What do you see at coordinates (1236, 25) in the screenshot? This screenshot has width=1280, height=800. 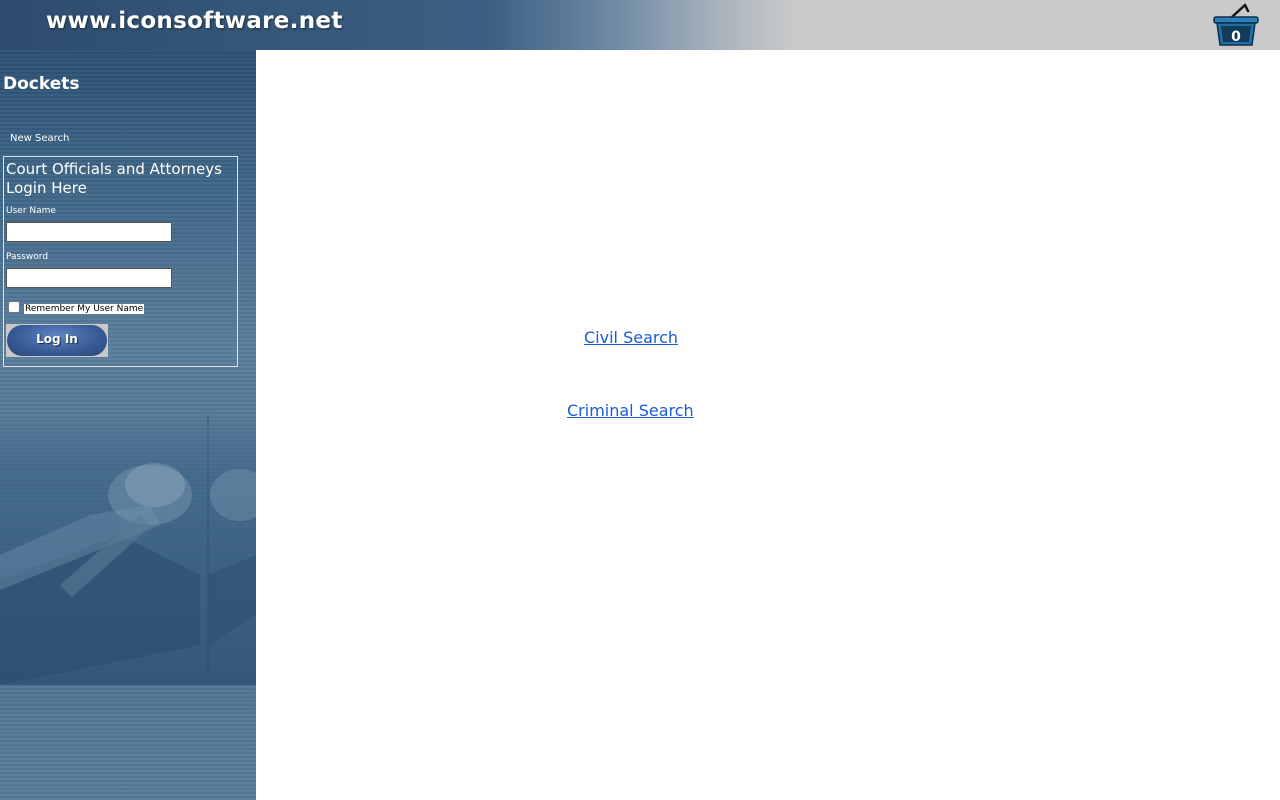 I see `shopping-basket-icon: 0` at bounding box center [1236, 25].